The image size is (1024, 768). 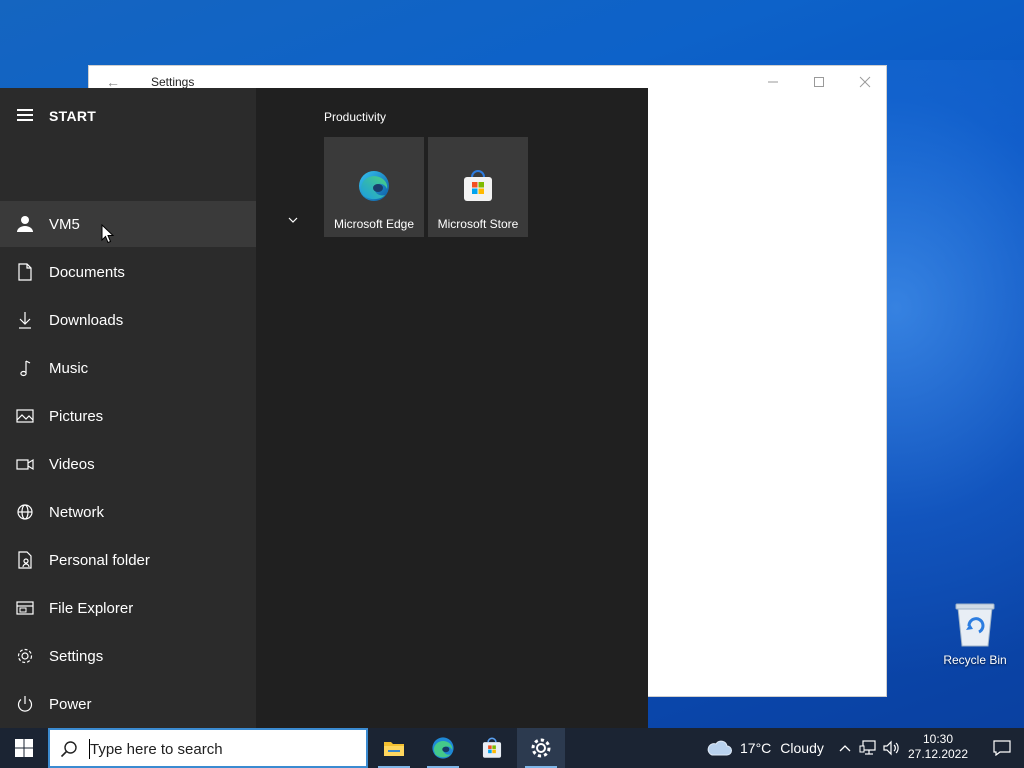 I want to click on clock-time: 10:30, so click(x=938, y=739).